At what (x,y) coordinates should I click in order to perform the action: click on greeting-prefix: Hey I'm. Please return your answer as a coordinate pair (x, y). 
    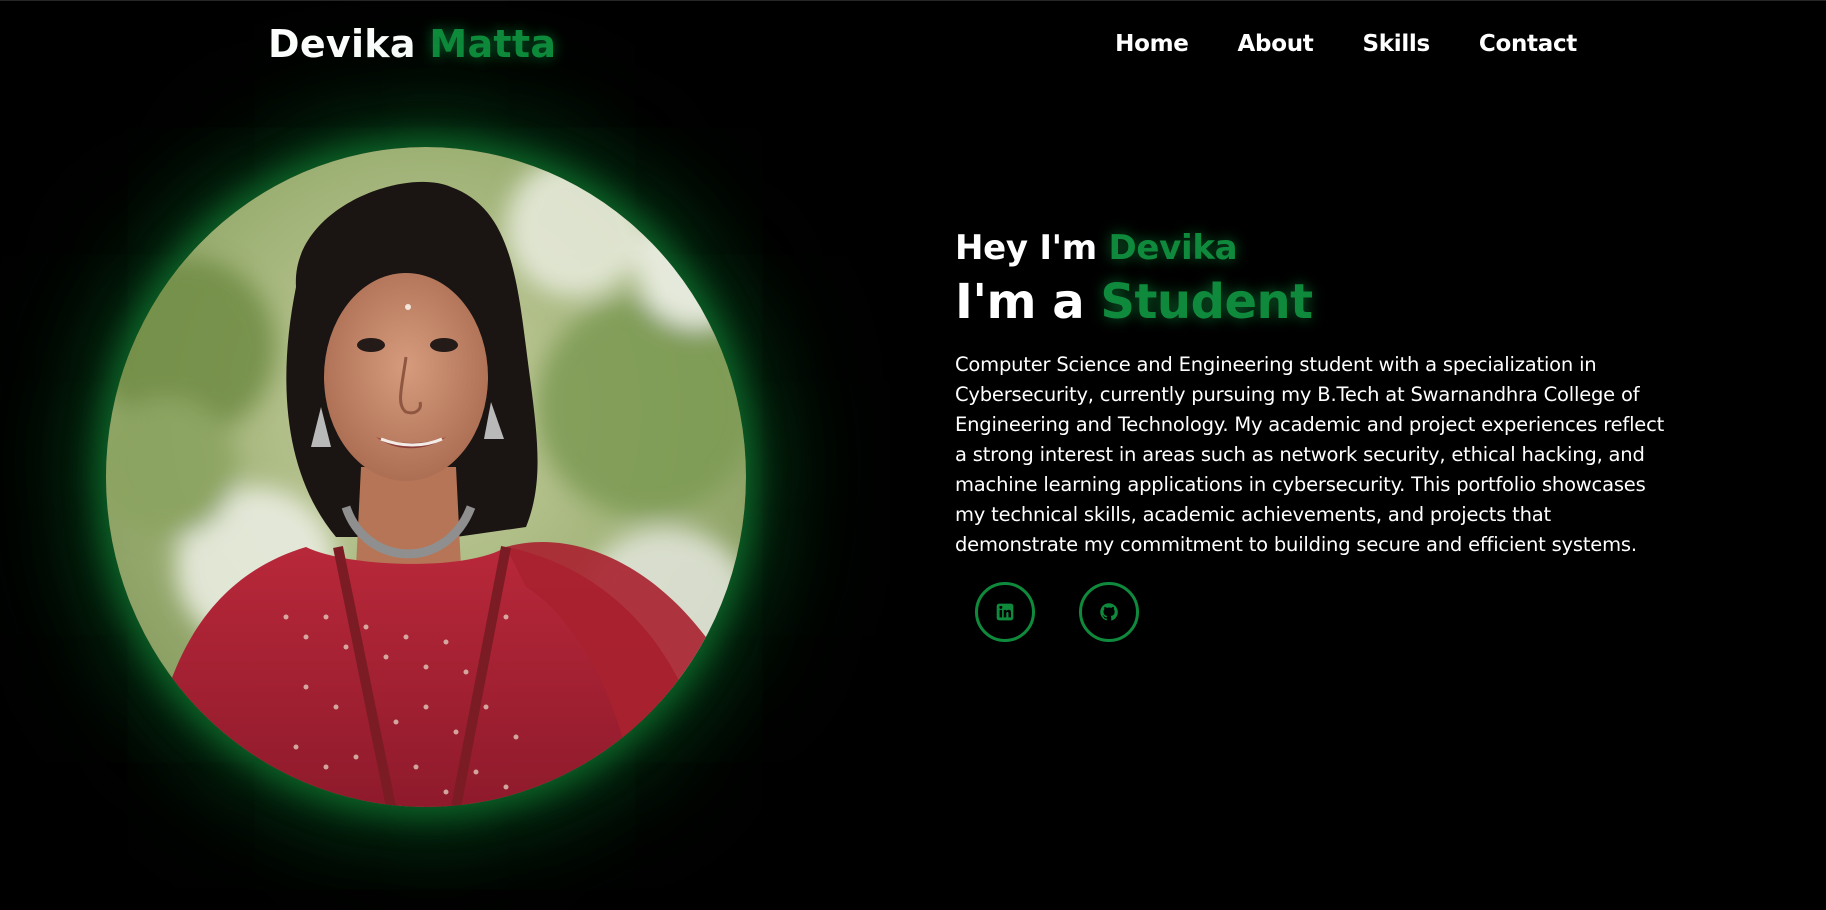
    Looking at the image, I should click on (1026, 248).